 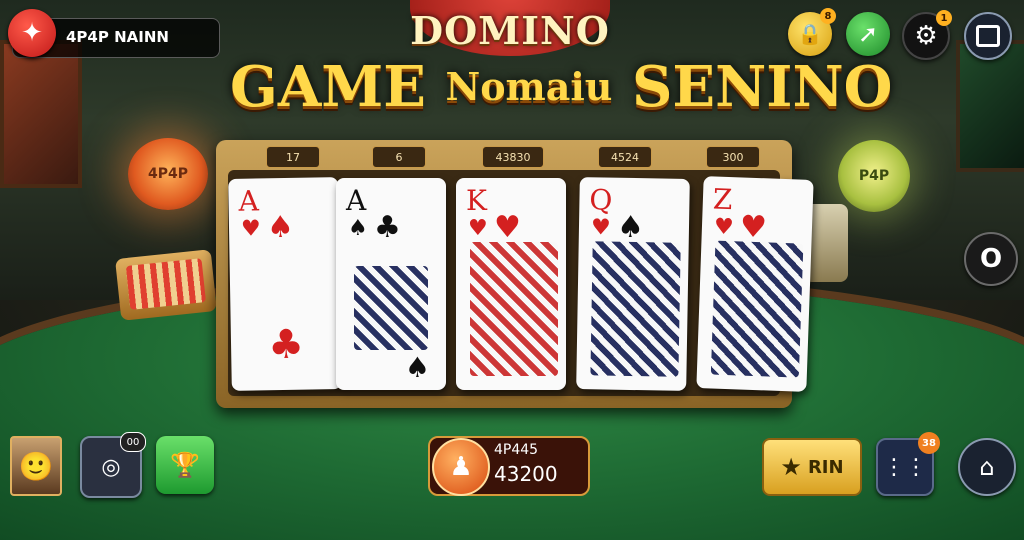 I want to click on lock-button: 🔒 8, so click(x=812, y=32).